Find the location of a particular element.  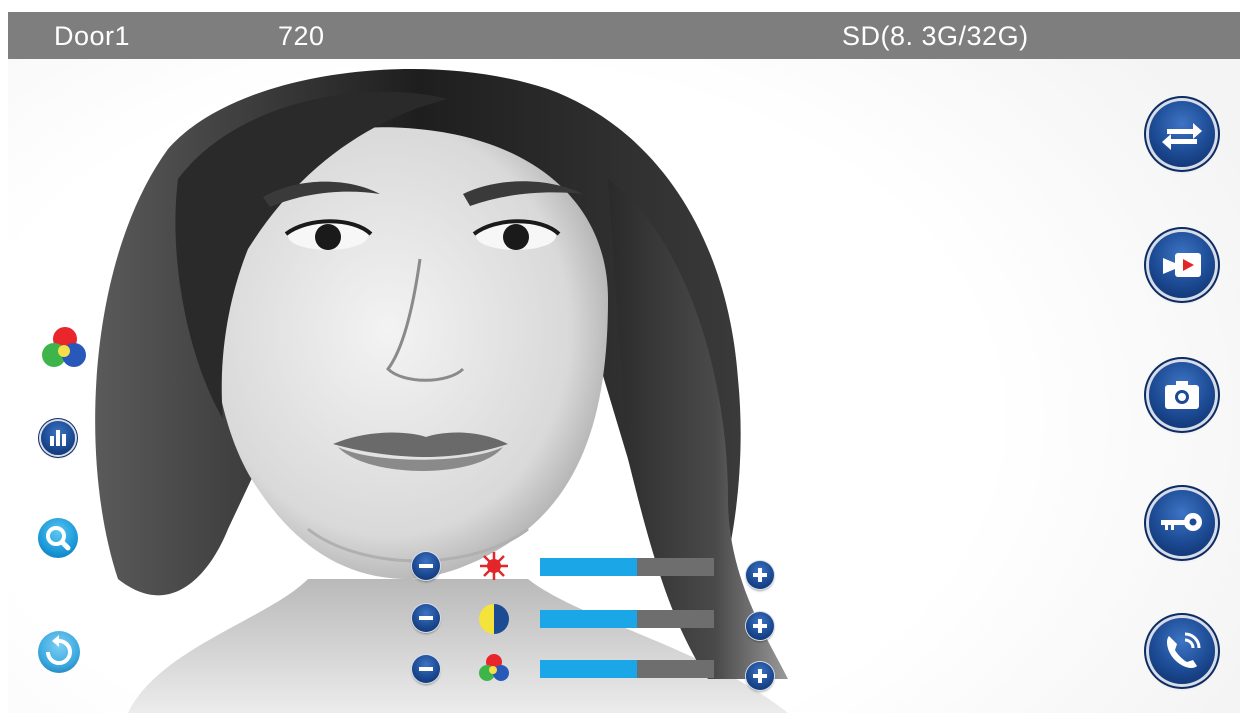

record-video-button is located at coordinates (1182, 265).